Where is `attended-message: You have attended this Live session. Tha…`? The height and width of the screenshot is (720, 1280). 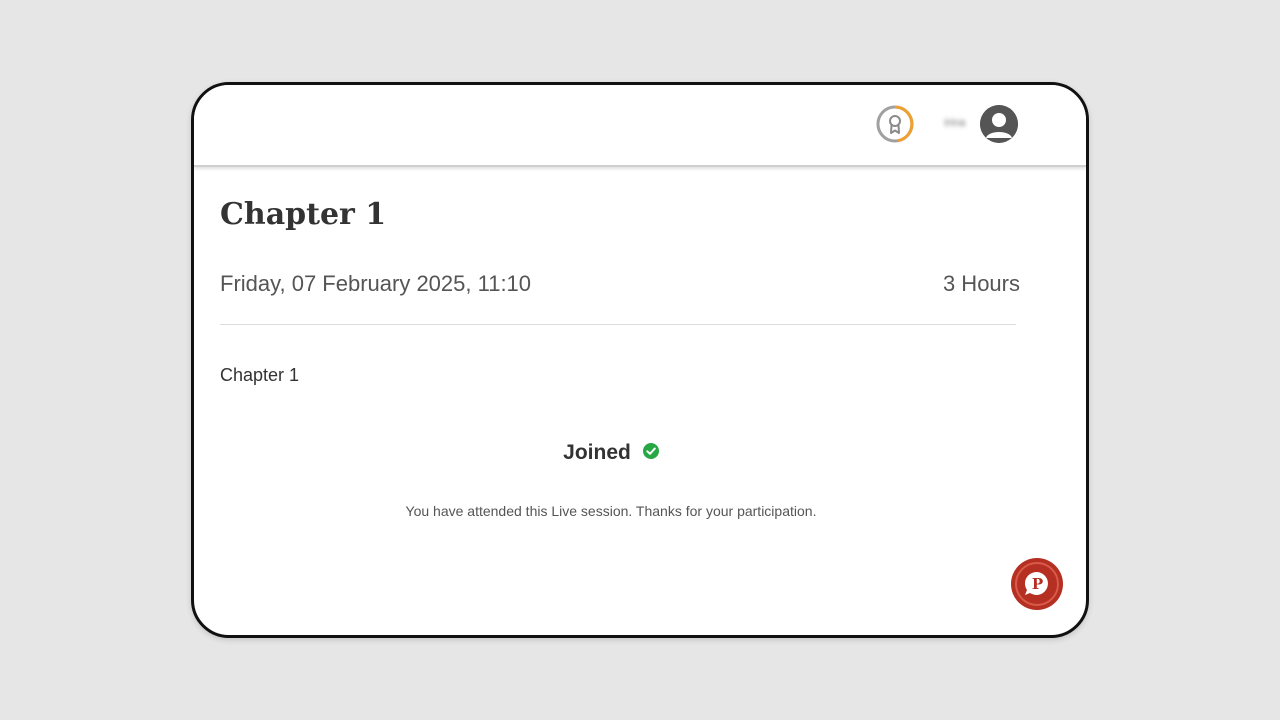
attended-message: You have attended this Live session. Tha… is located at coordinates (611, 511).